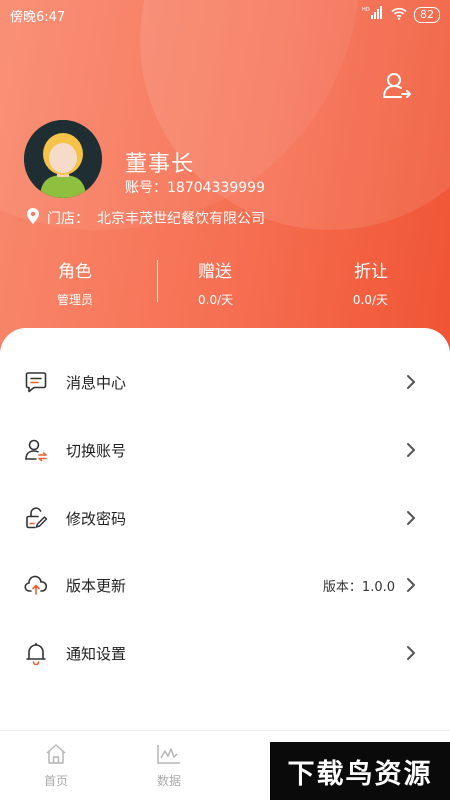  Describe the element at coordinates (181, 219) in the screenshot. I see `store-value: 北京丰茂世纪餐饮有限公司` at that location.